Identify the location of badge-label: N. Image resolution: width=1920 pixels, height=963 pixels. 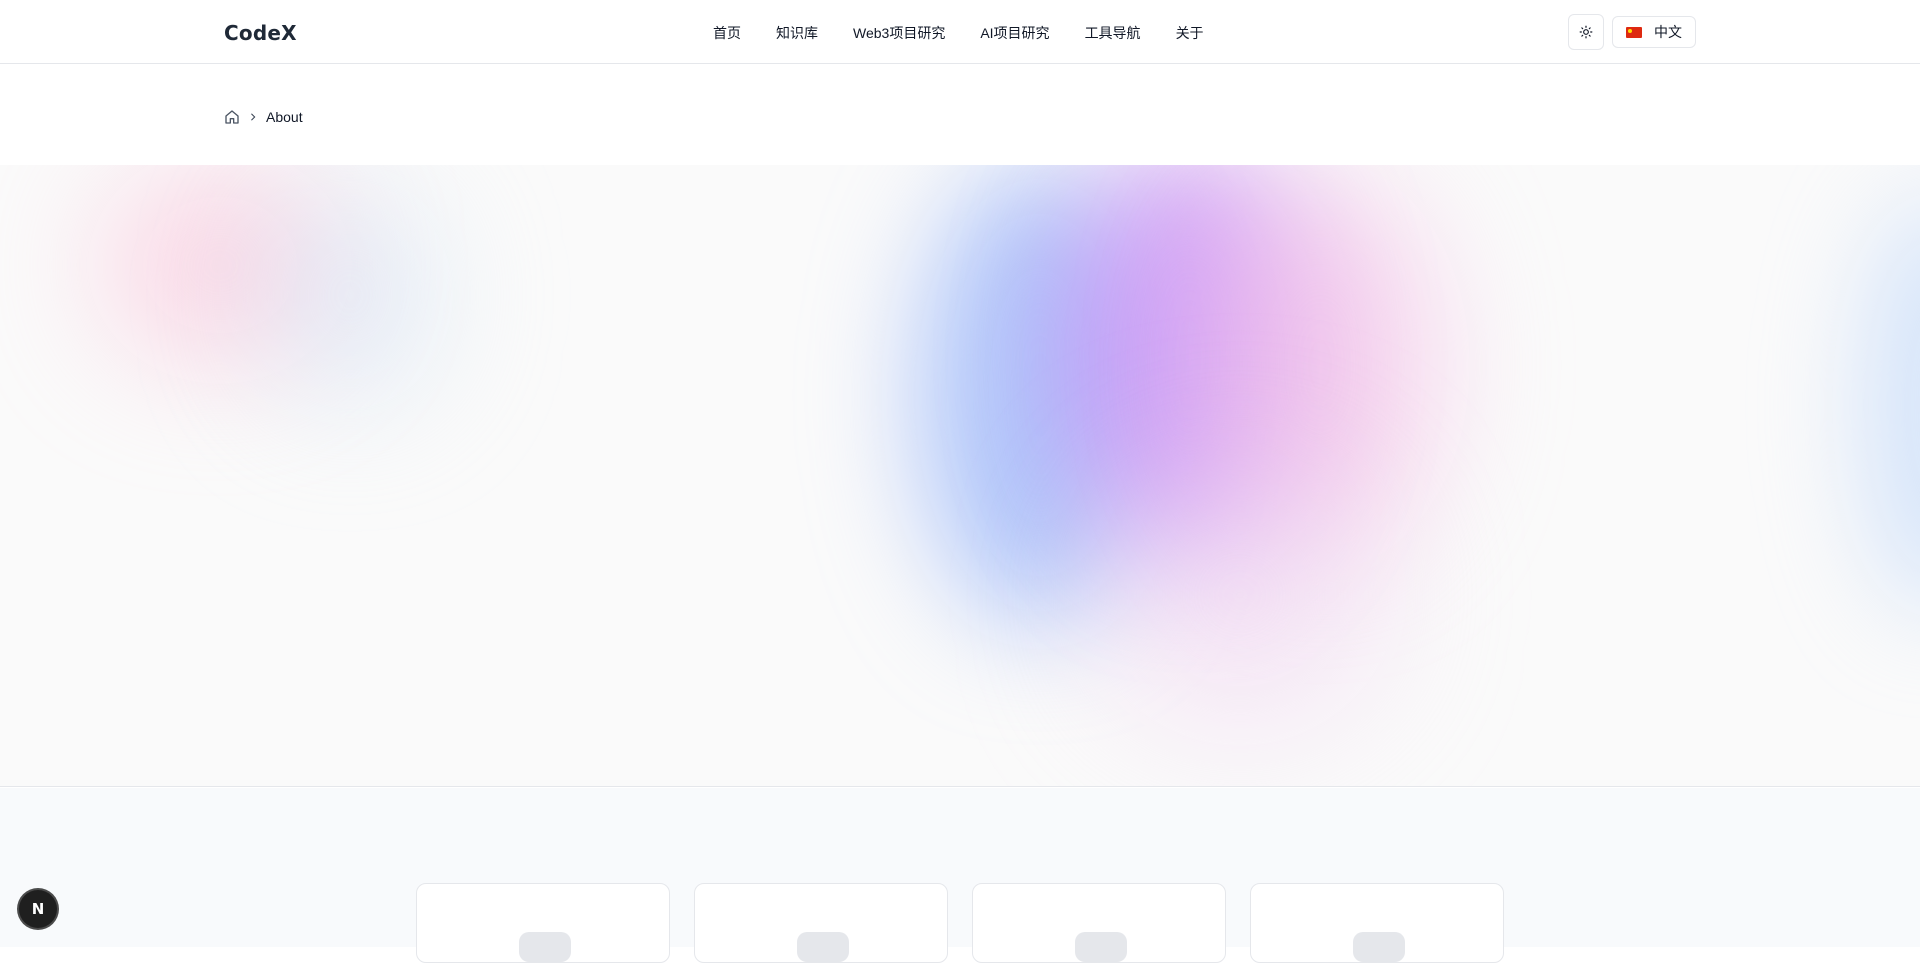
(38, 909).